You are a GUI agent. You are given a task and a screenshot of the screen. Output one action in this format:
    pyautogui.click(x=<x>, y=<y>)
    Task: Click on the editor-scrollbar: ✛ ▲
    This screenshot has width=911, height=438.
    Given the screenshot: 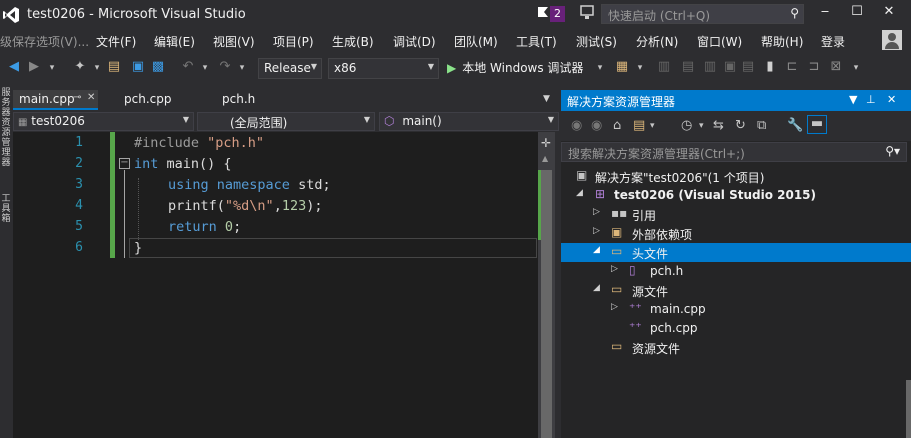 What is the action you would take?
    pyautogui.click(x=546, y=285)
    